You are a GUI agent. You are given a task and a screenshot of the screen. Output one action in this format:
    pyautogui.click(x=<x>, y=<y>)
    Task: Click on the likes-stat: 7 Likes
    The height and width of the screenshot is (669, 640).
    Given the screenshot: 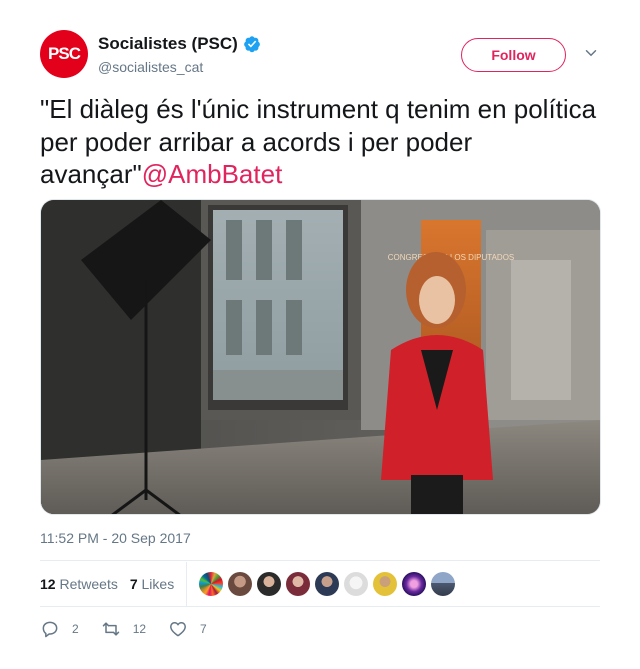 What is the action you would take?
    pyautogui.click(x=152, y=584)
    